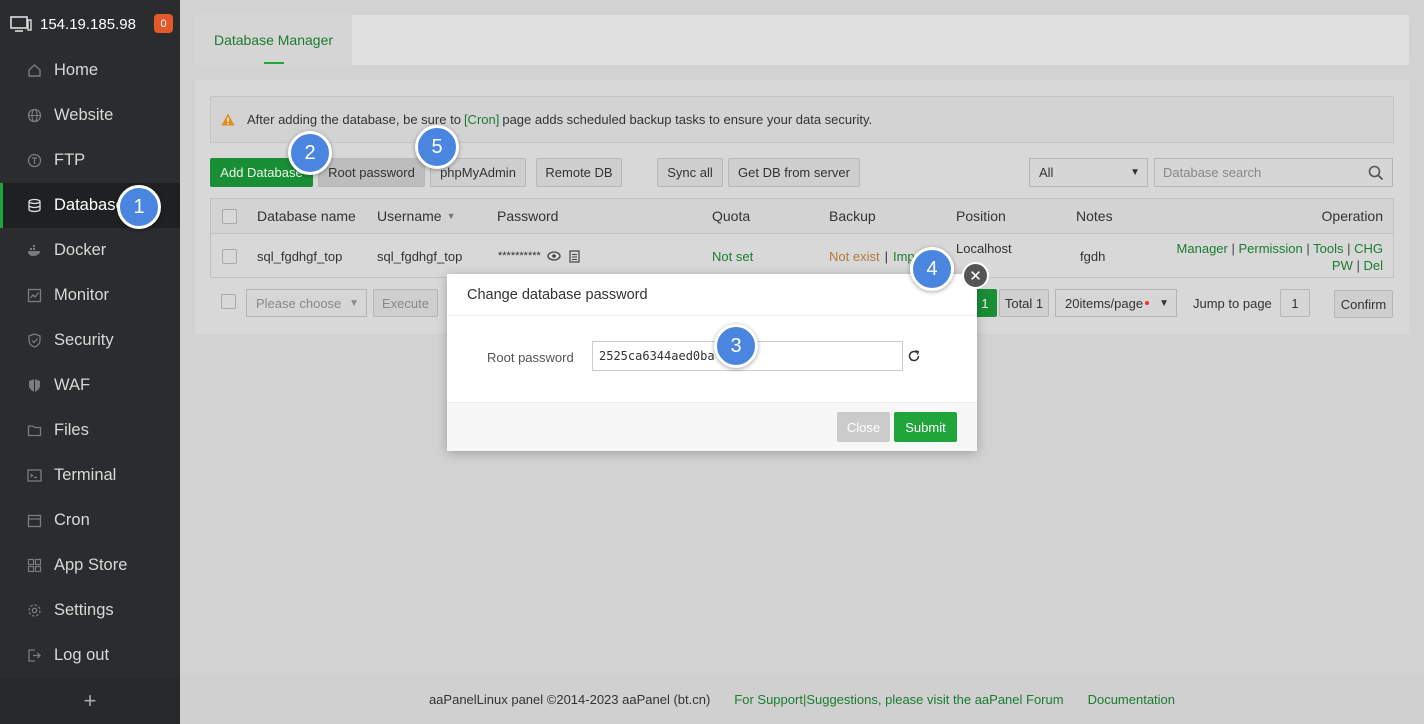 The width and height of the screenshot is (1424, 724). I want to click on refresh-icon, so click(914, 356).